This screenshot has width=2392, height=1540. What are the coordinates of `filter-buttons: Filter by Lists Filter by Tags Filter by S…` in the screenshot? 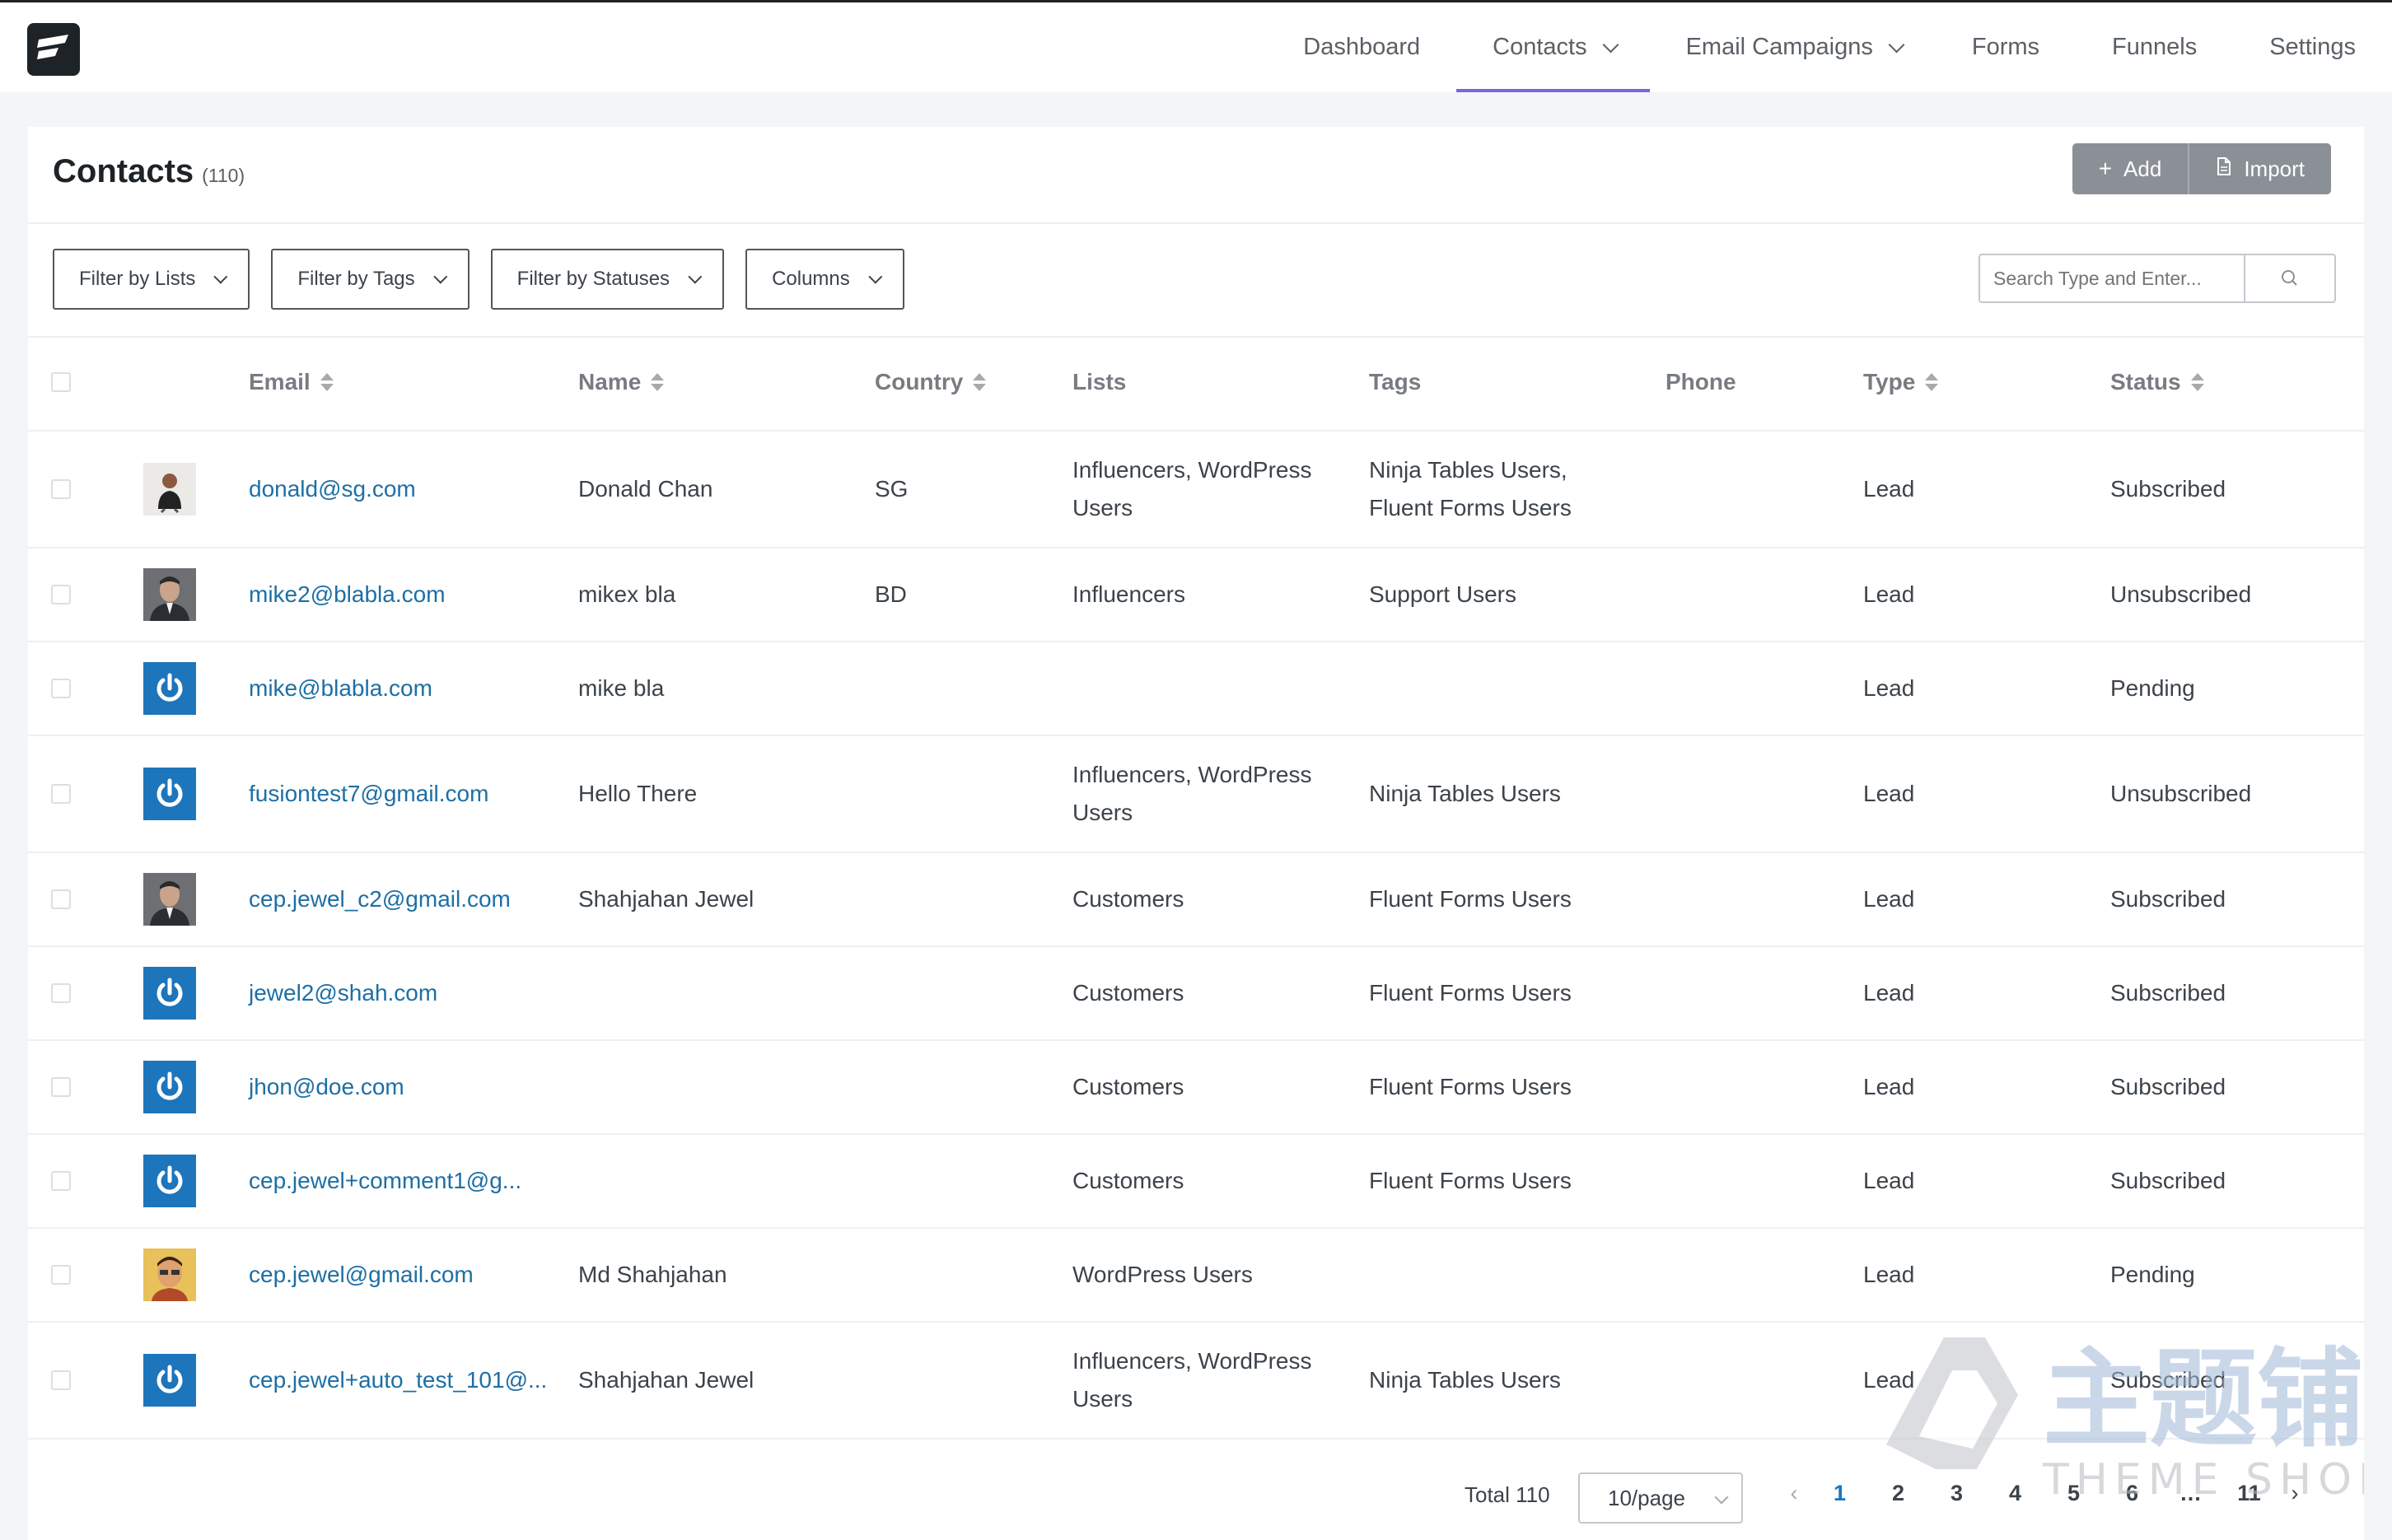 It's located at (489, 279).